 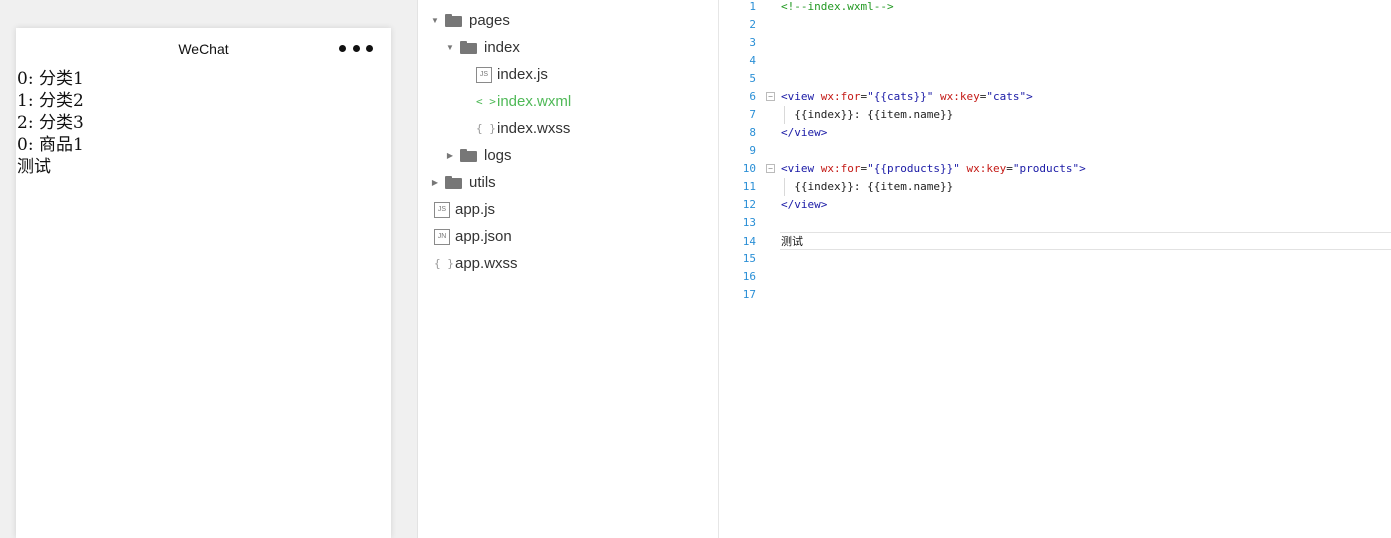 I want to click on tree-item-app-js: JS app.js, so click(x=464, y=209).